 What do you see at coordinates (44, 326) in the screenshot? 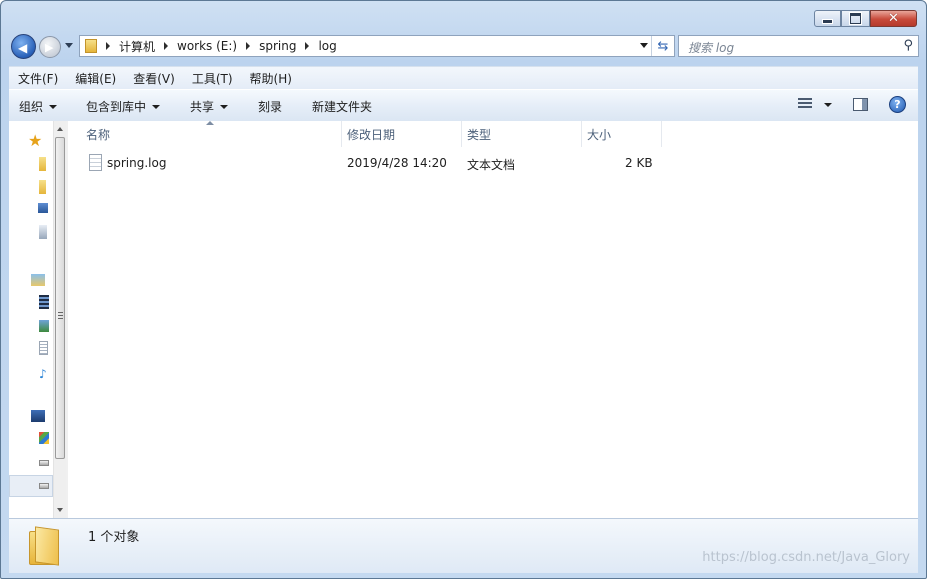
I see `pictures-library-icon` at bounding box center [44, 326].